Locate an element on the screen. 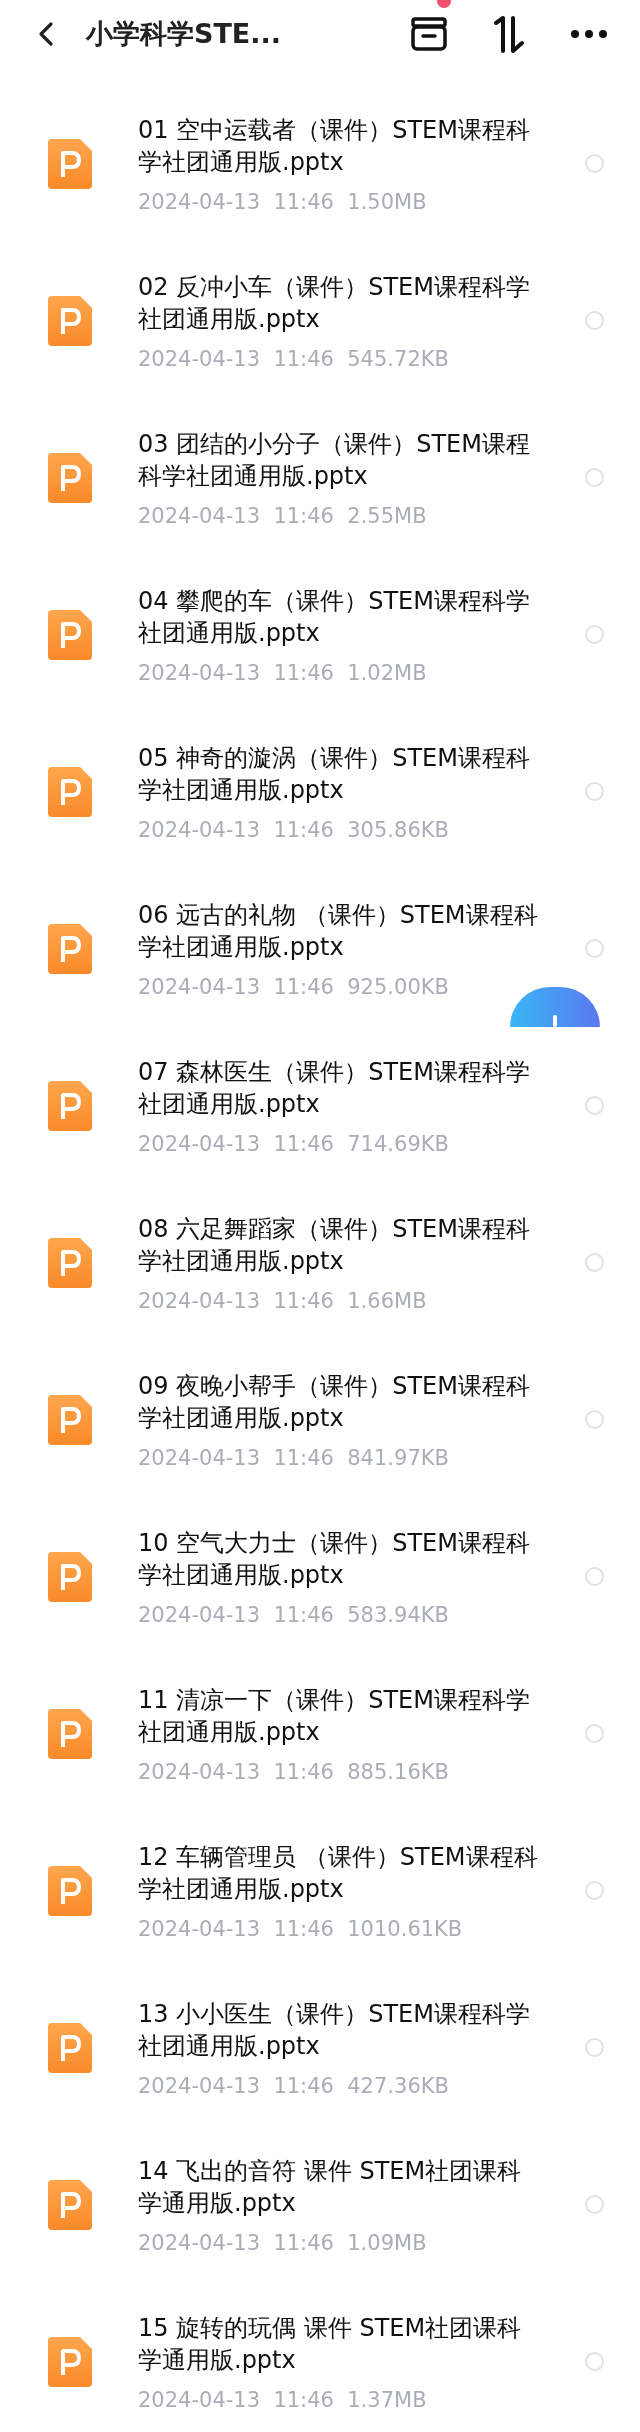 This screenshot has height=2432, width=640. file-meta: 2024-04-13 11:46 925.00KB is located at coordinates (294, 986).